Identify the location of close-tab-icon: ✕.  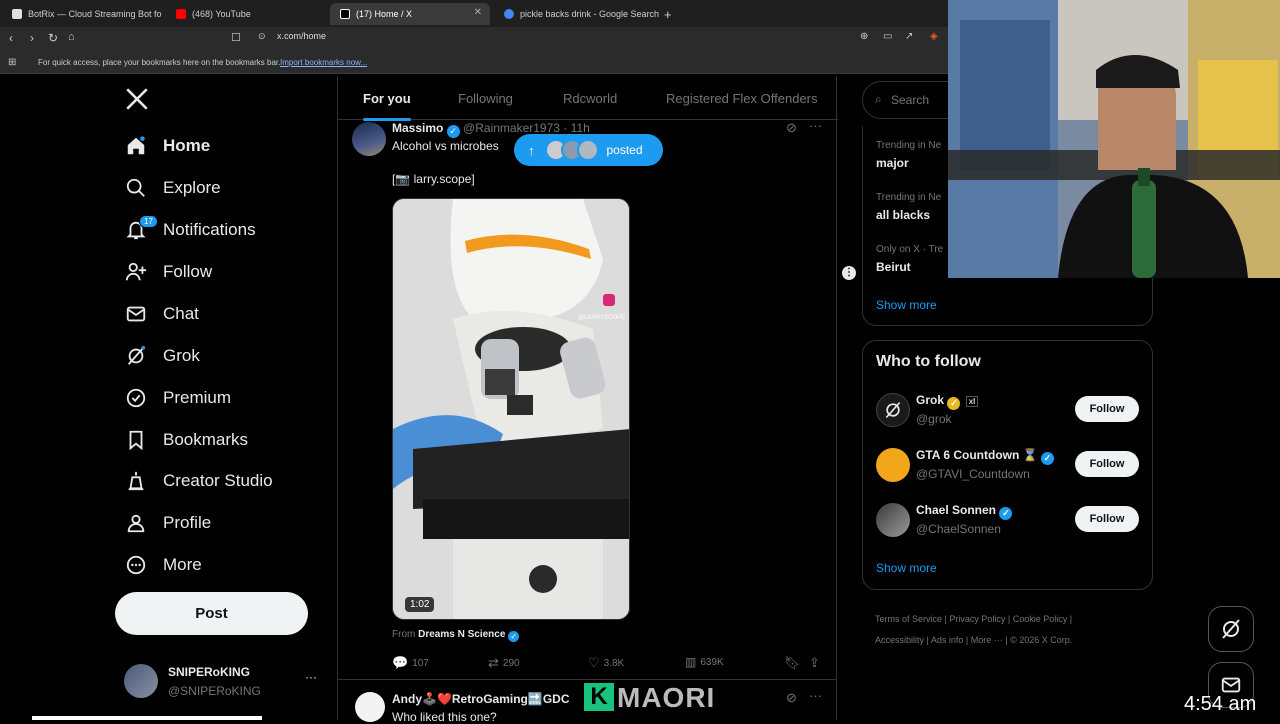
(478, 12).